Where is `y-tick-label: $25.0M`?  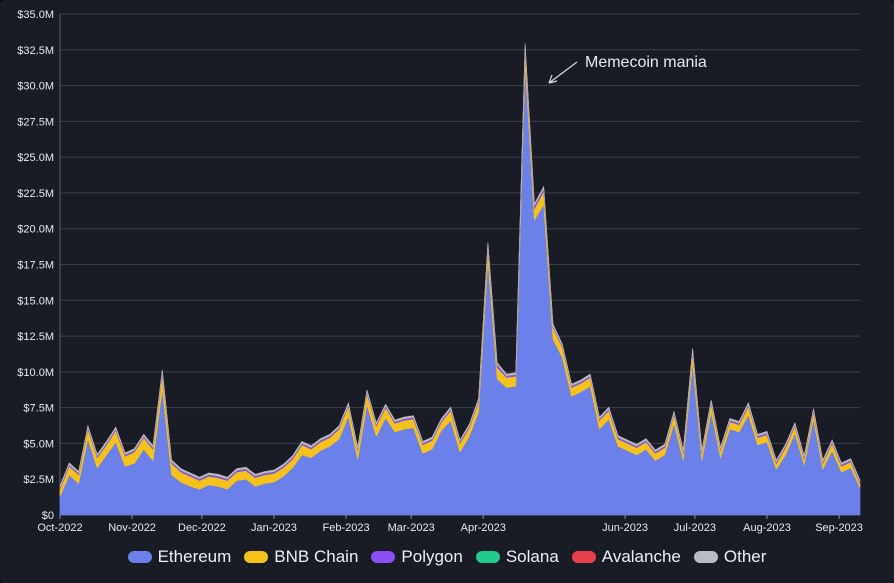
y-tick-label: $25.0M is located at coordinates (35, 158).